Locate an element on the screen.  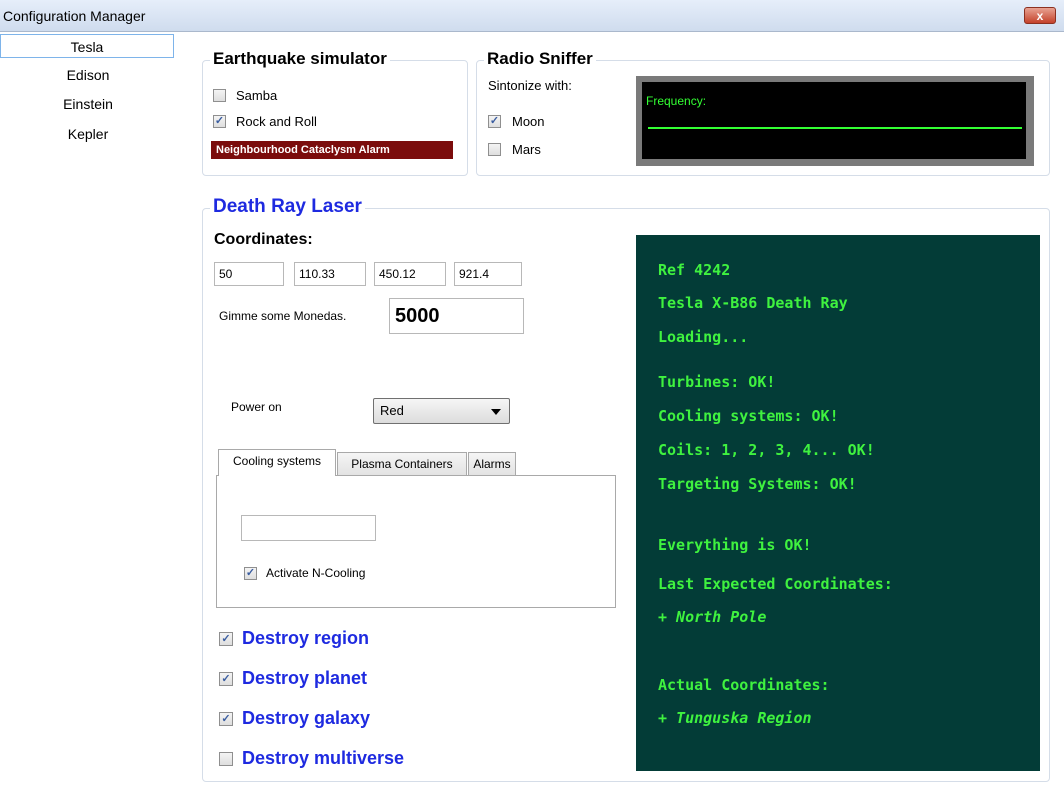
rock-and-roll-checkbox: ✓ is located at coordinates (219, 121).